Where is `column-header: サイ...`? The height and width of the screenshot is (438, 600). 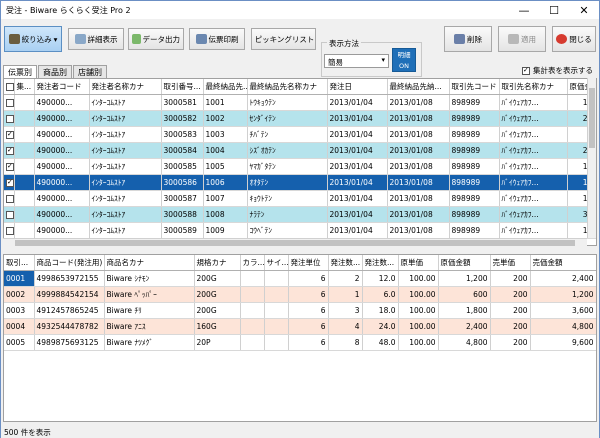 column-header: サイ... is located at coordinates (276, 263).